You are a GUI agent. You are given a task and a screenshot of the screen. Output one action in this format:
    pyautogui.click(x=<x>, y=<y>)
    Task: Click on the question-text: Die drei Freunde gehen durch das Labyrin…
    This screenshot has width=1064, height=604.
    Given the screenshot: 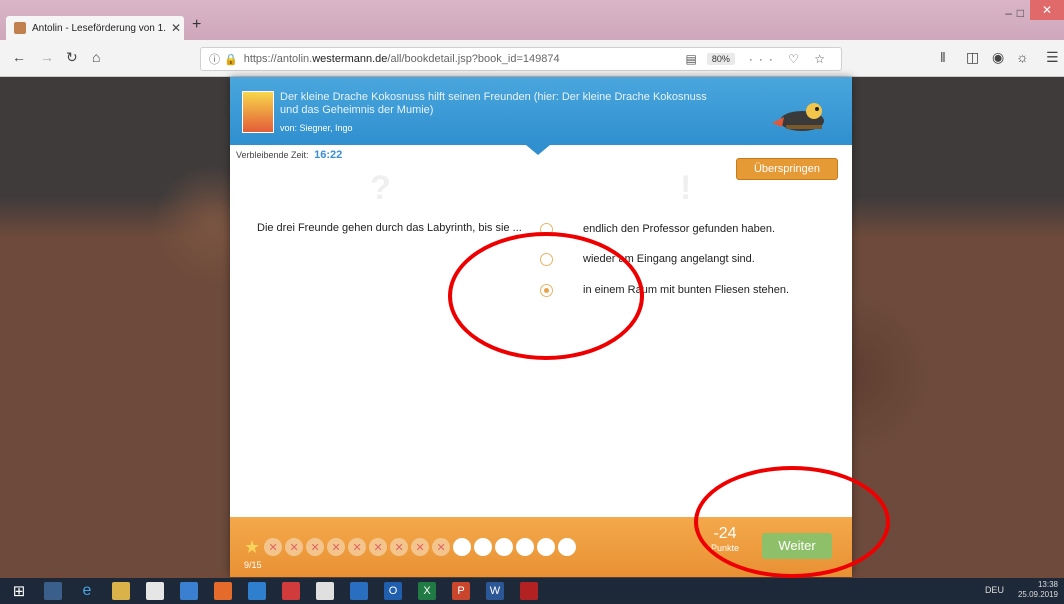 What is the action you would take?
    pyautogui.click(x=389, y=228)
    